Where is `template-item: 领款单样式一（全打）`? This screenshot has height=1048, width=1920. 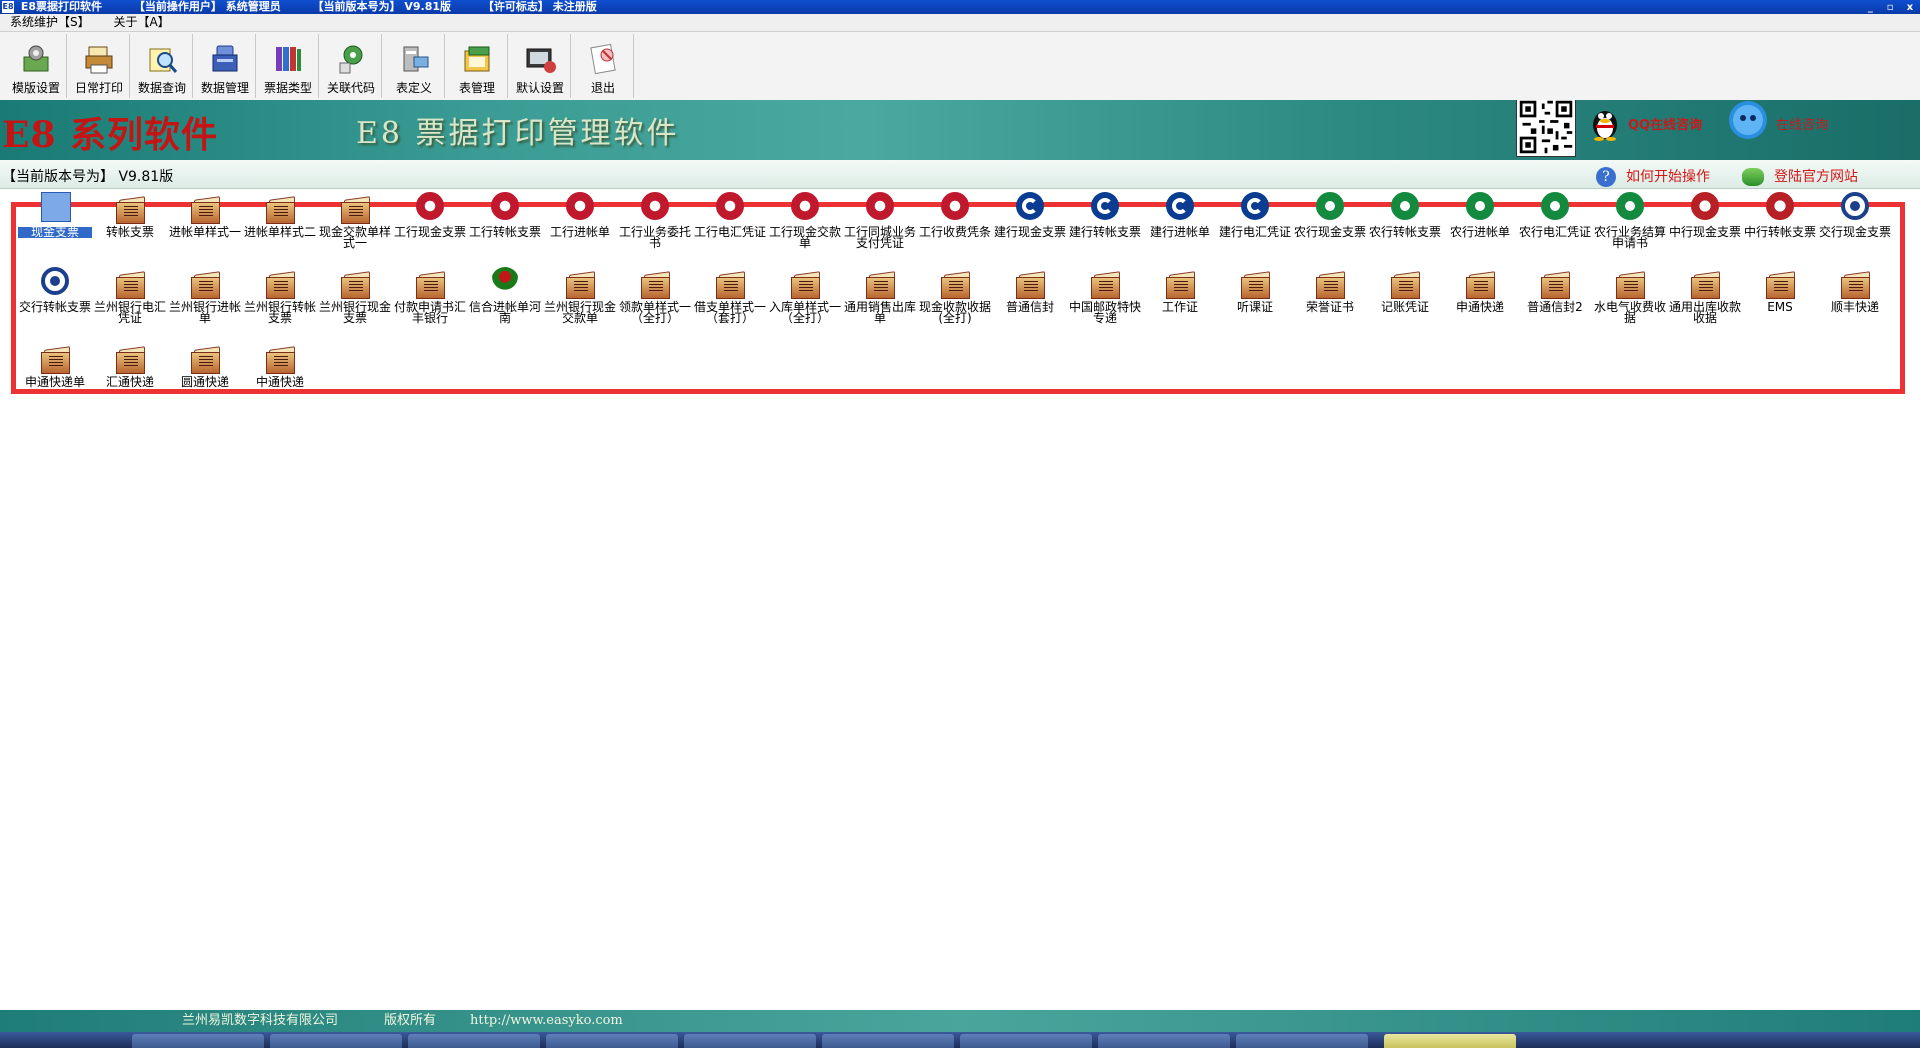 template-item: 领款单样式一（全打） is located at coordinates (655, 295).